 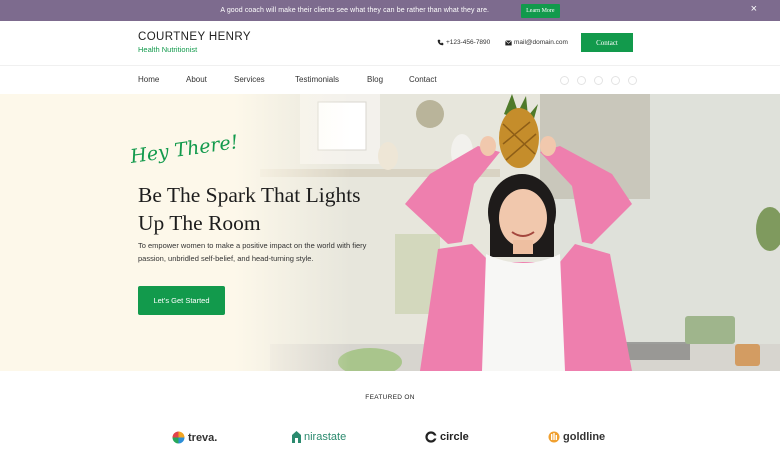 I want to click on treva-logo-icon, so click(x=178, y=437).